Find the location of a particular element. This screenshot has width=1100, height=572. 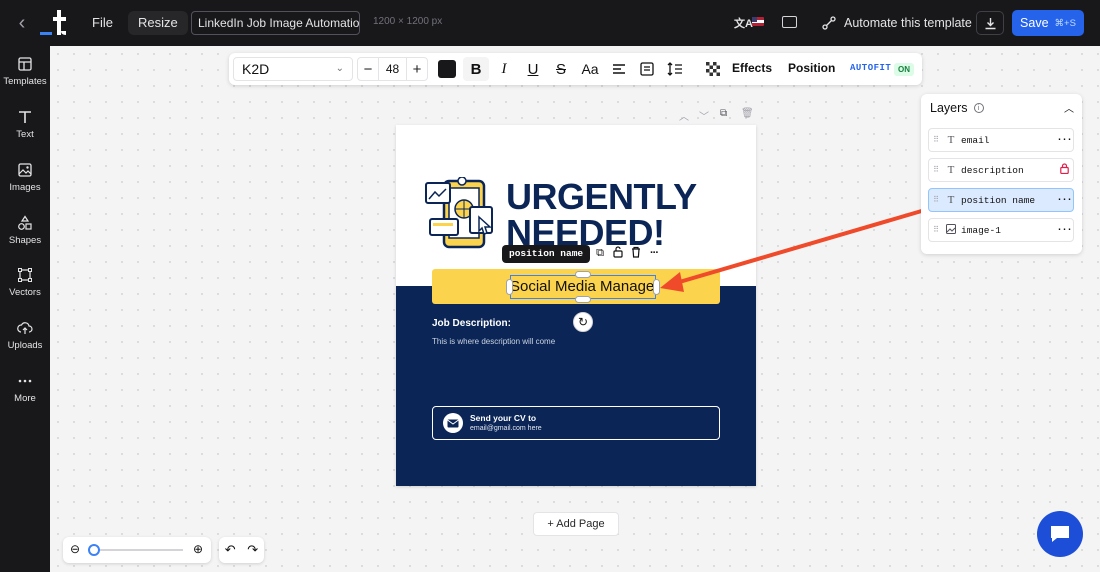

autofit-label: AUTOFIT is located at coordinates (870, 68).